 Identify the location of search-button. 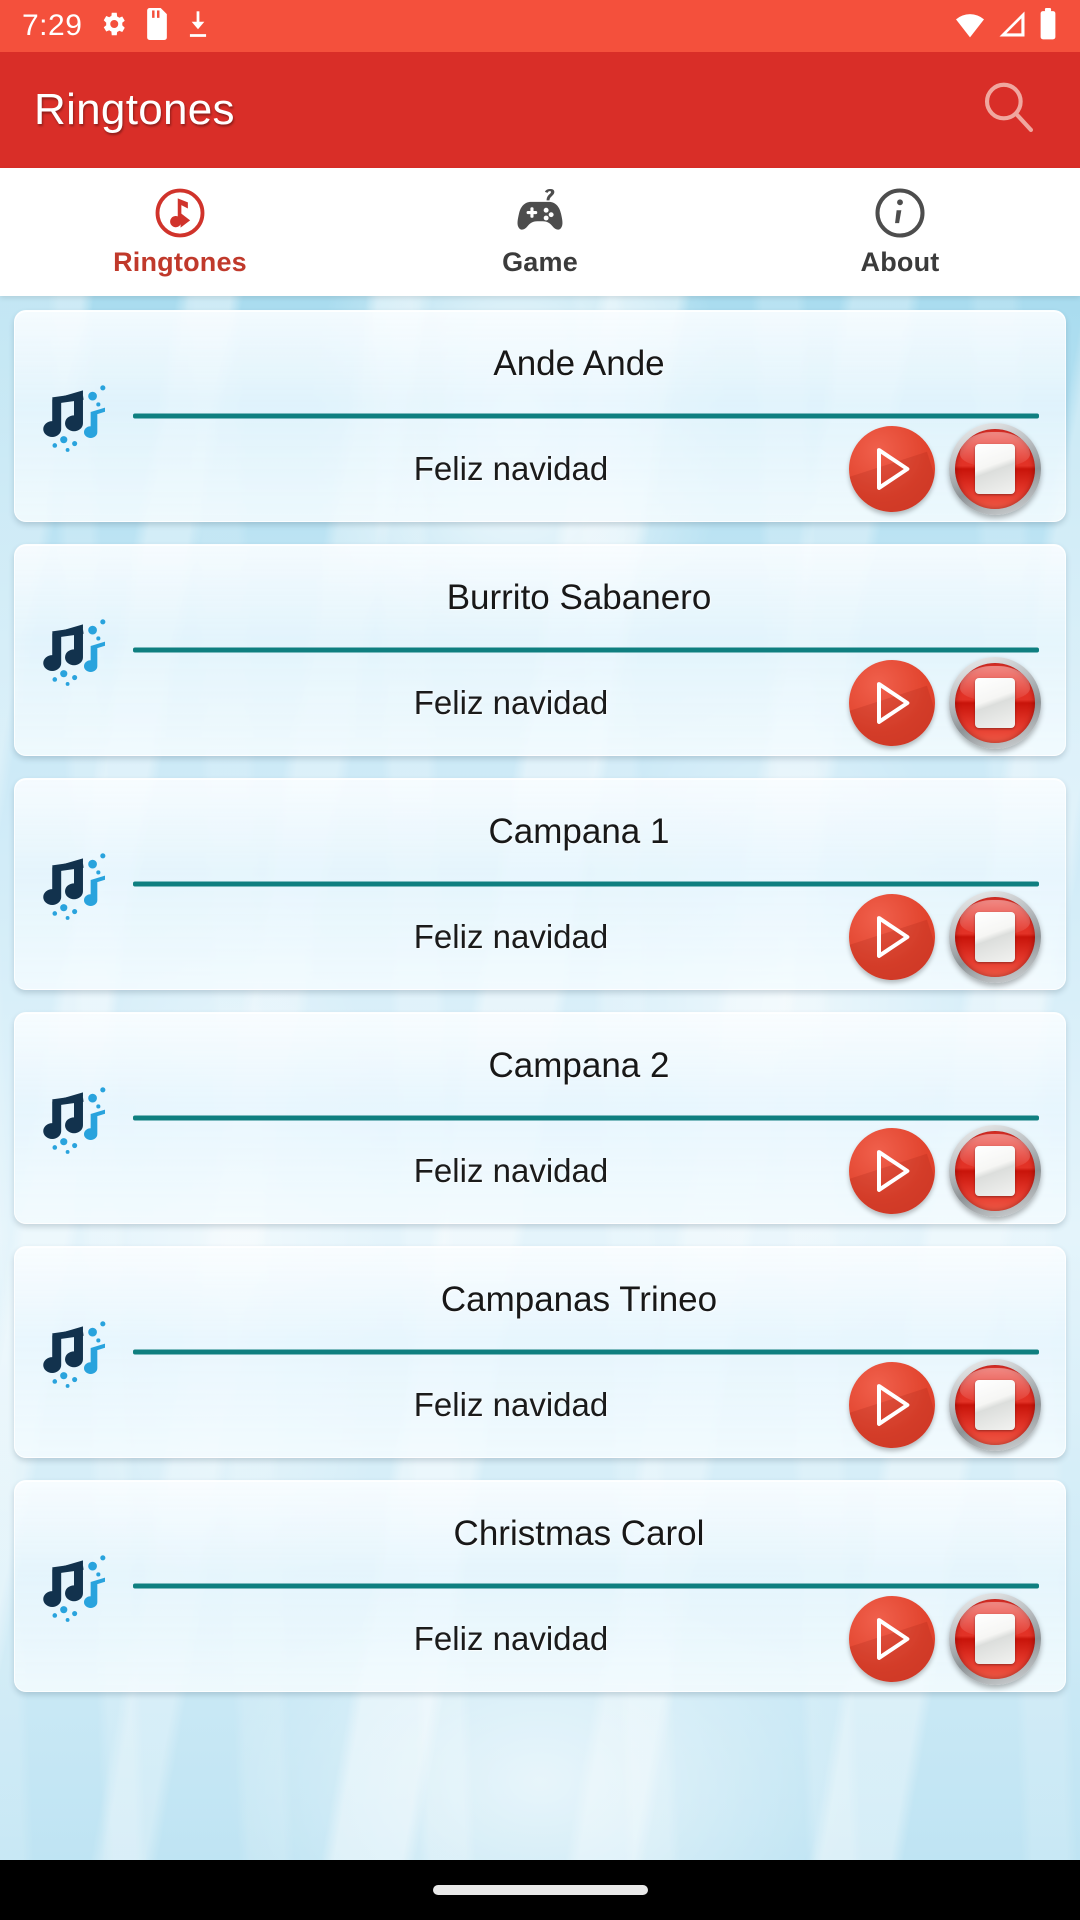
(1009, 110).